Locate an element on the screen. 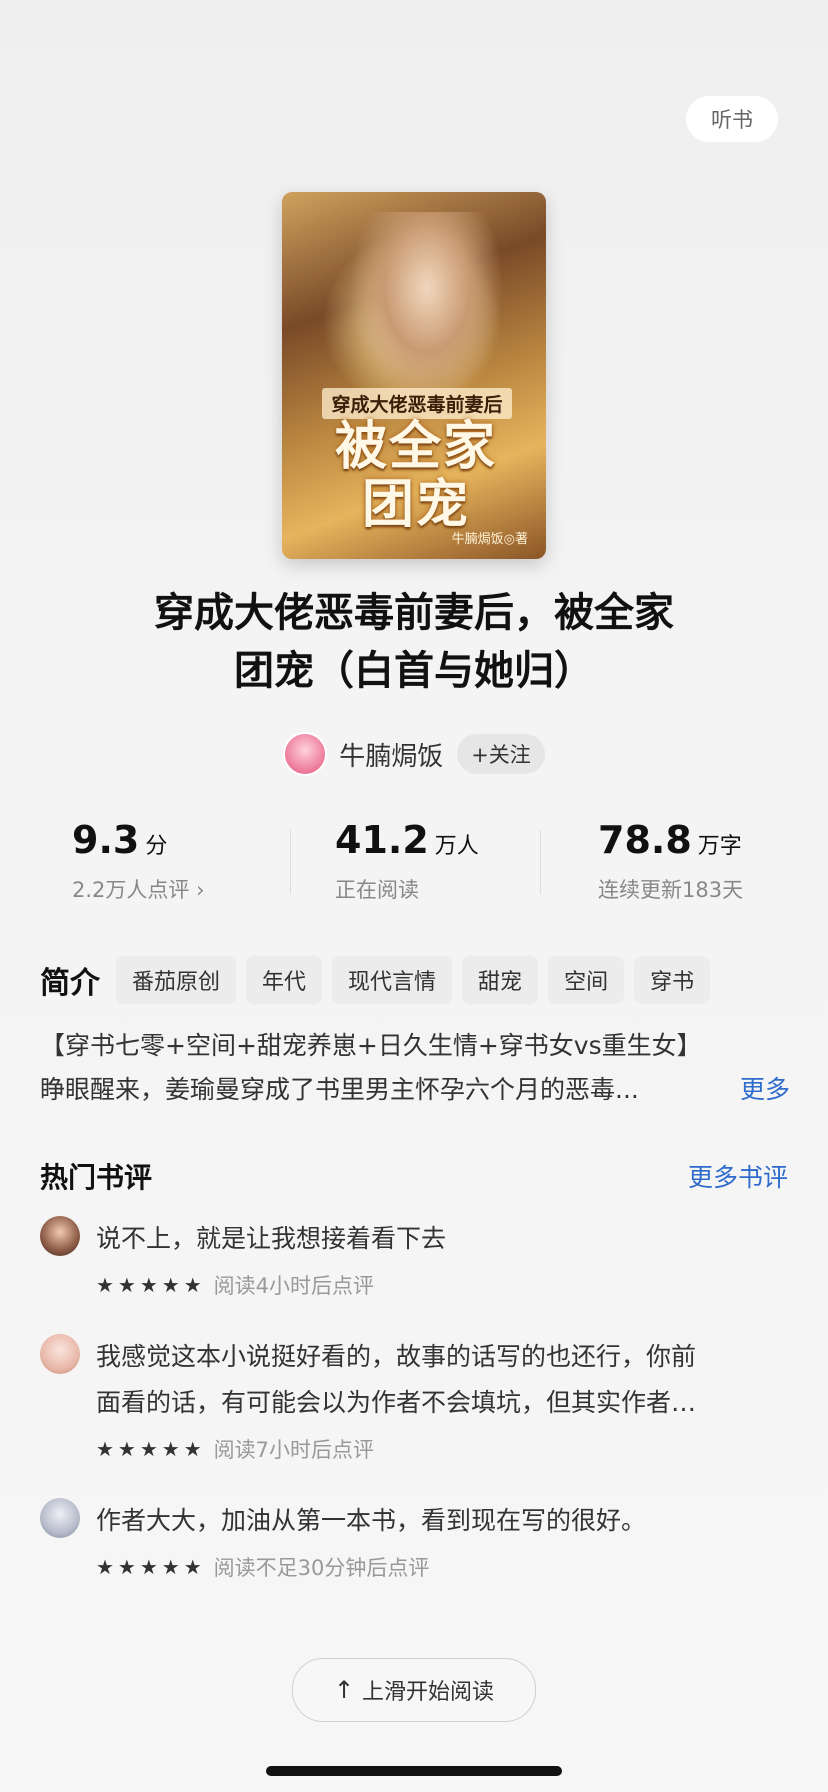 The image size is (828, 1792). review-item: 说不上，就是让我想接着看下去 ★★★★★ 阅读4小时后点评 is located at coordinates (414, 1266).